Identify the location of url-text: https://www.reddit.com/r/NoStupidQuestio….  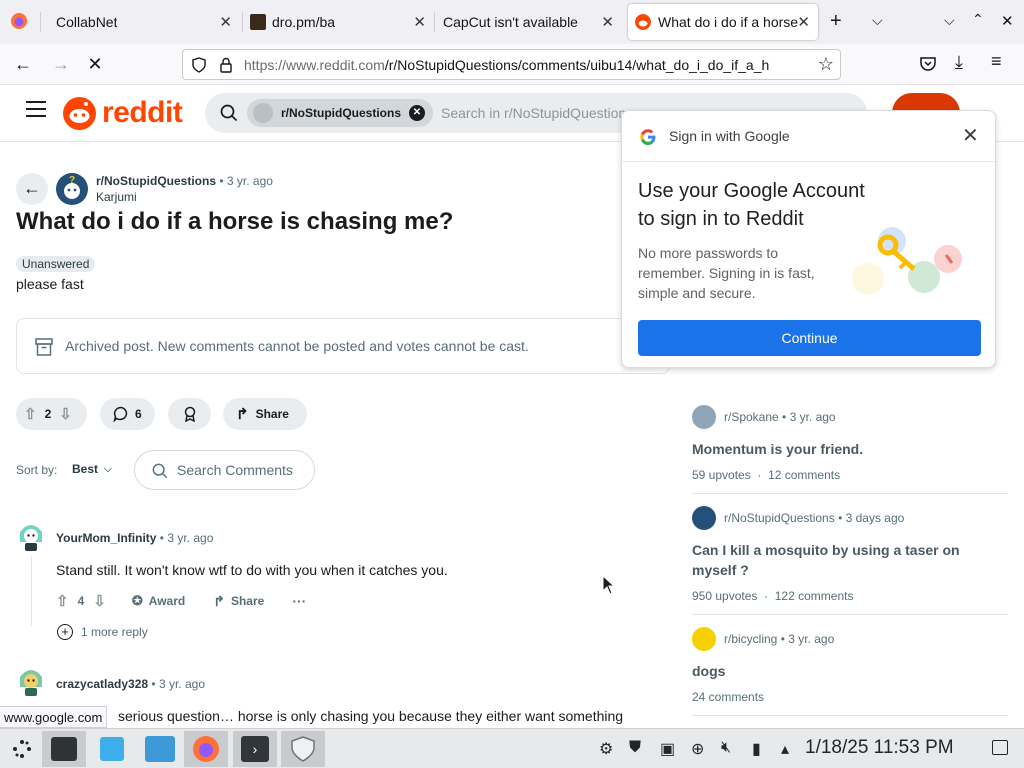
(524, 65).